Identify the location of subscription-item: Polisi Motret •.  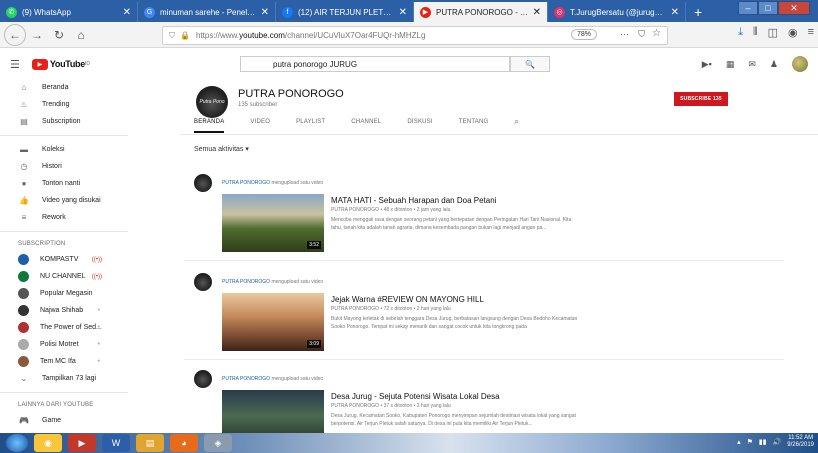
(64, 344).